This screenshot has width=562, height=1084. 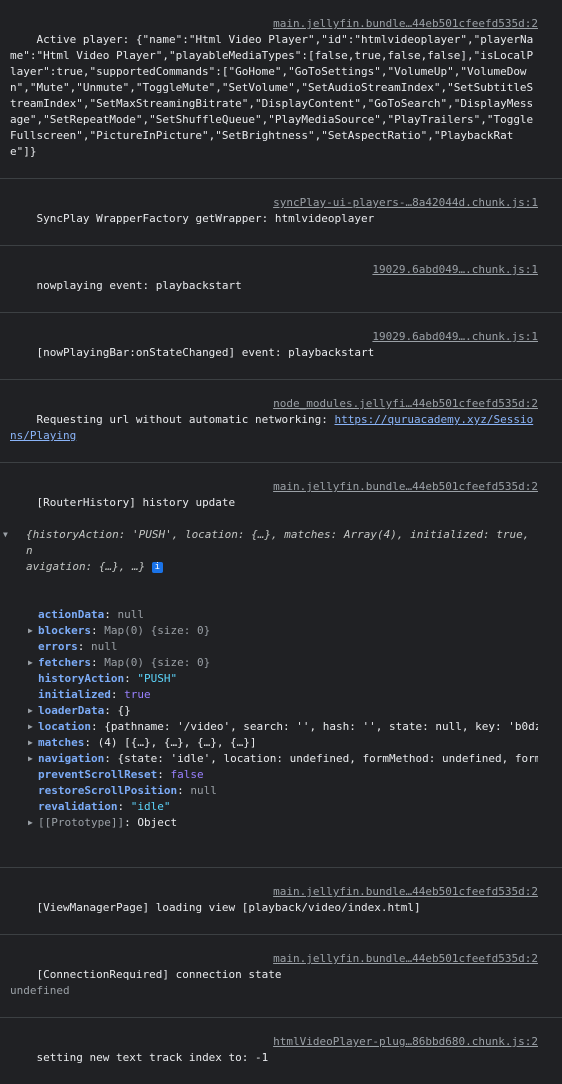 What do you see at coordinates (274, 615) in the screenshot?
I see `tree-row: ▶actionData: null` at bounding box center [274, 615].